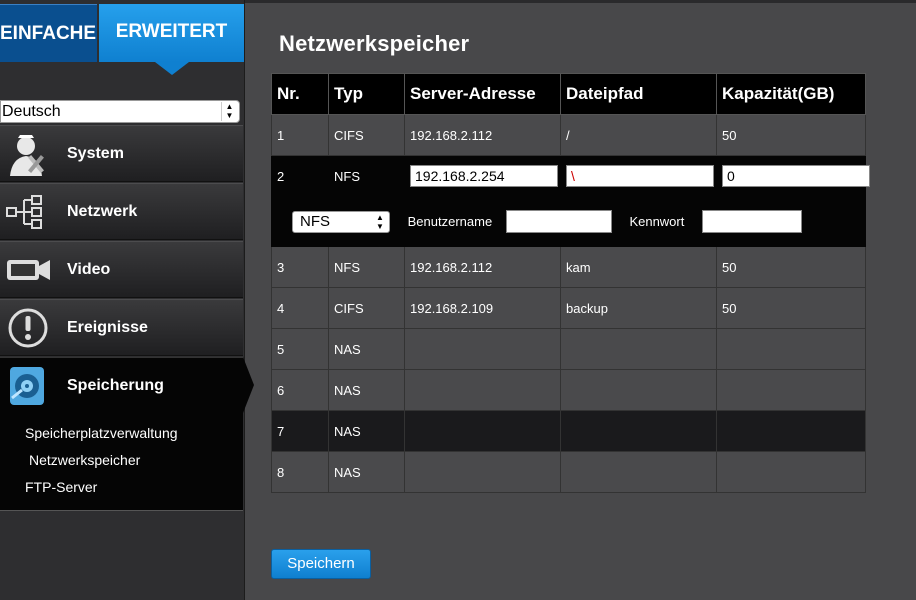 Image resolution: width=916 pixels, height=600 pixels. Describe the element at coordinates (482, 308) in the screenshot. I see `cell-server: 192.168.2.109` at that location.